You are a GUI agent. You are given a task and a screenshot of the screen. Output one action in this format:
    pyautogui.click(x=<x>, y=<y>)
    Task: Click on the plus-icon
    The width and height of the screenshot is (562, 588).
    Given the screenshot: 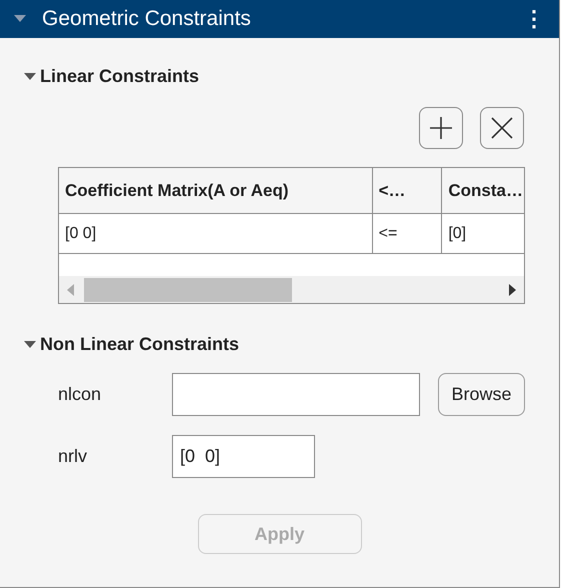 What is the action you would take?
    pyautogui.click(x=441, y=128)
    